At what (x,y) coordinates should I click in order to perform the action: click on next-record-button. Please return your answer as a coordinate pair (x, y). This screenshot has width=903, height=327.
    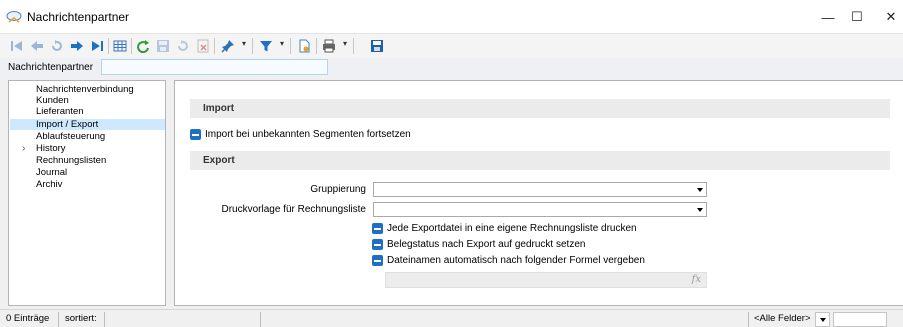
    Looking at the image, I should click on (77, 46).